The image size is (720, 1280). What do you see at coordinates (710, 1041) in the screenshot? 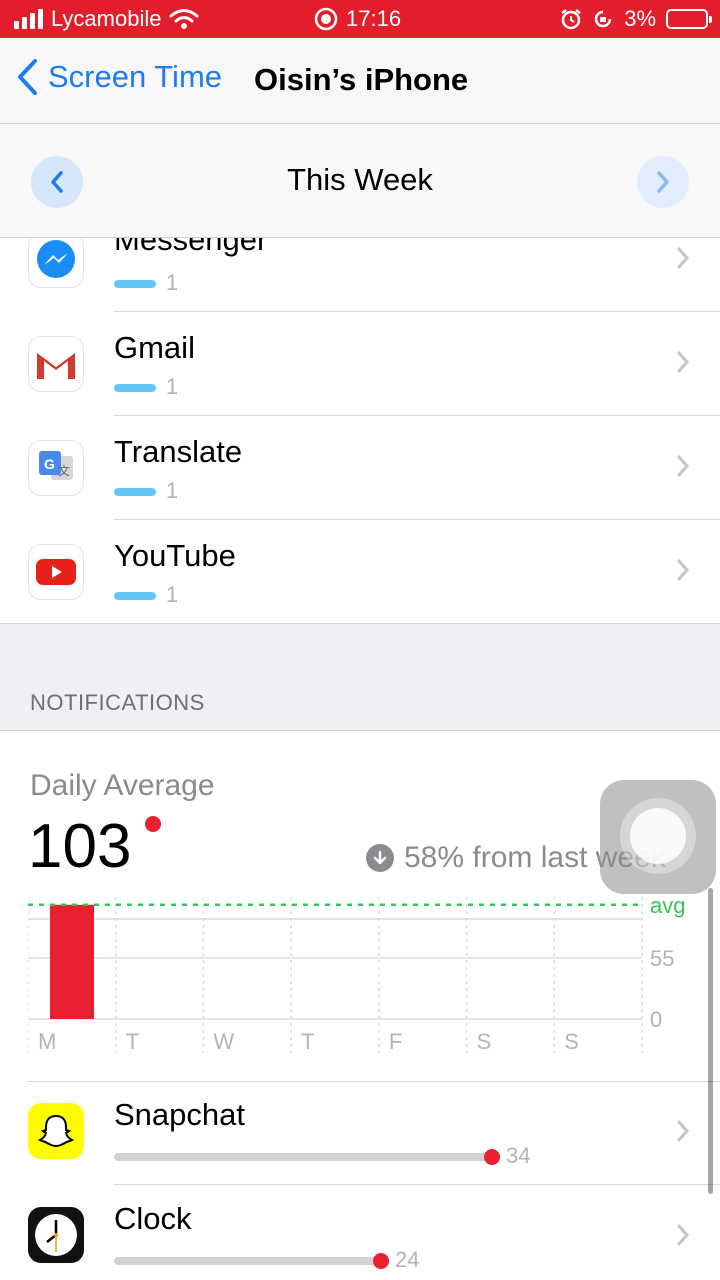
I see `scroll-indicator` at bounding box center [710, 1041].